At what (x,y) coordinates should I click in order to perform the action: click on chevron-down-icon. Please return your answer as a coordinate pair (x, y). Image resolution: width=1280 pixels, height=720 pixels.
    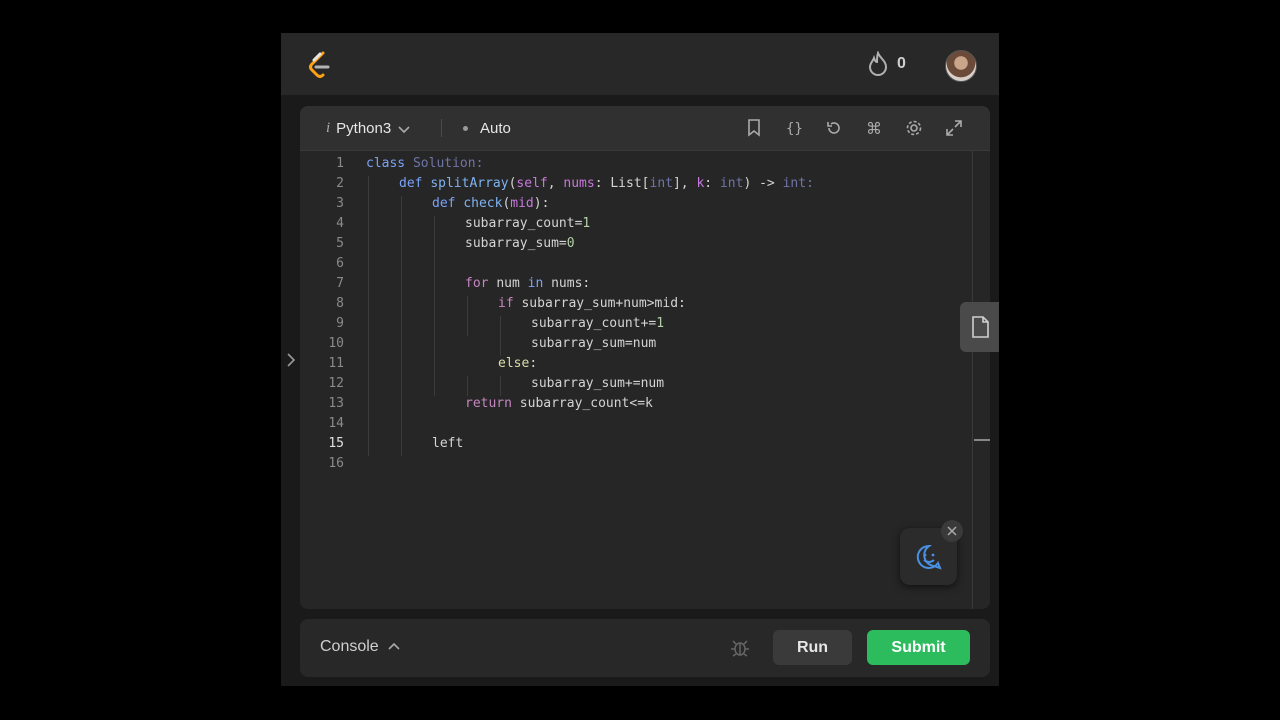
    Looking at the image, I should click on (404, 129).